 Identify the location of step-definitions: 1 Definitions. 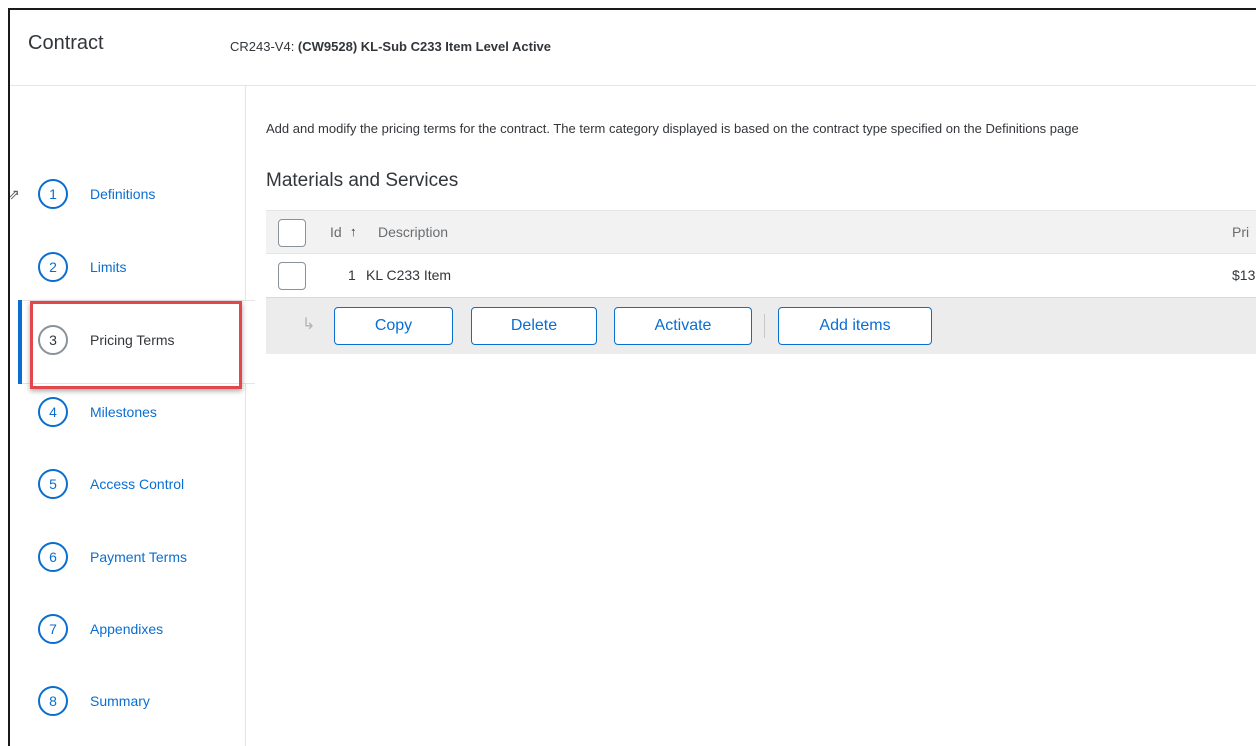
(128, 194).